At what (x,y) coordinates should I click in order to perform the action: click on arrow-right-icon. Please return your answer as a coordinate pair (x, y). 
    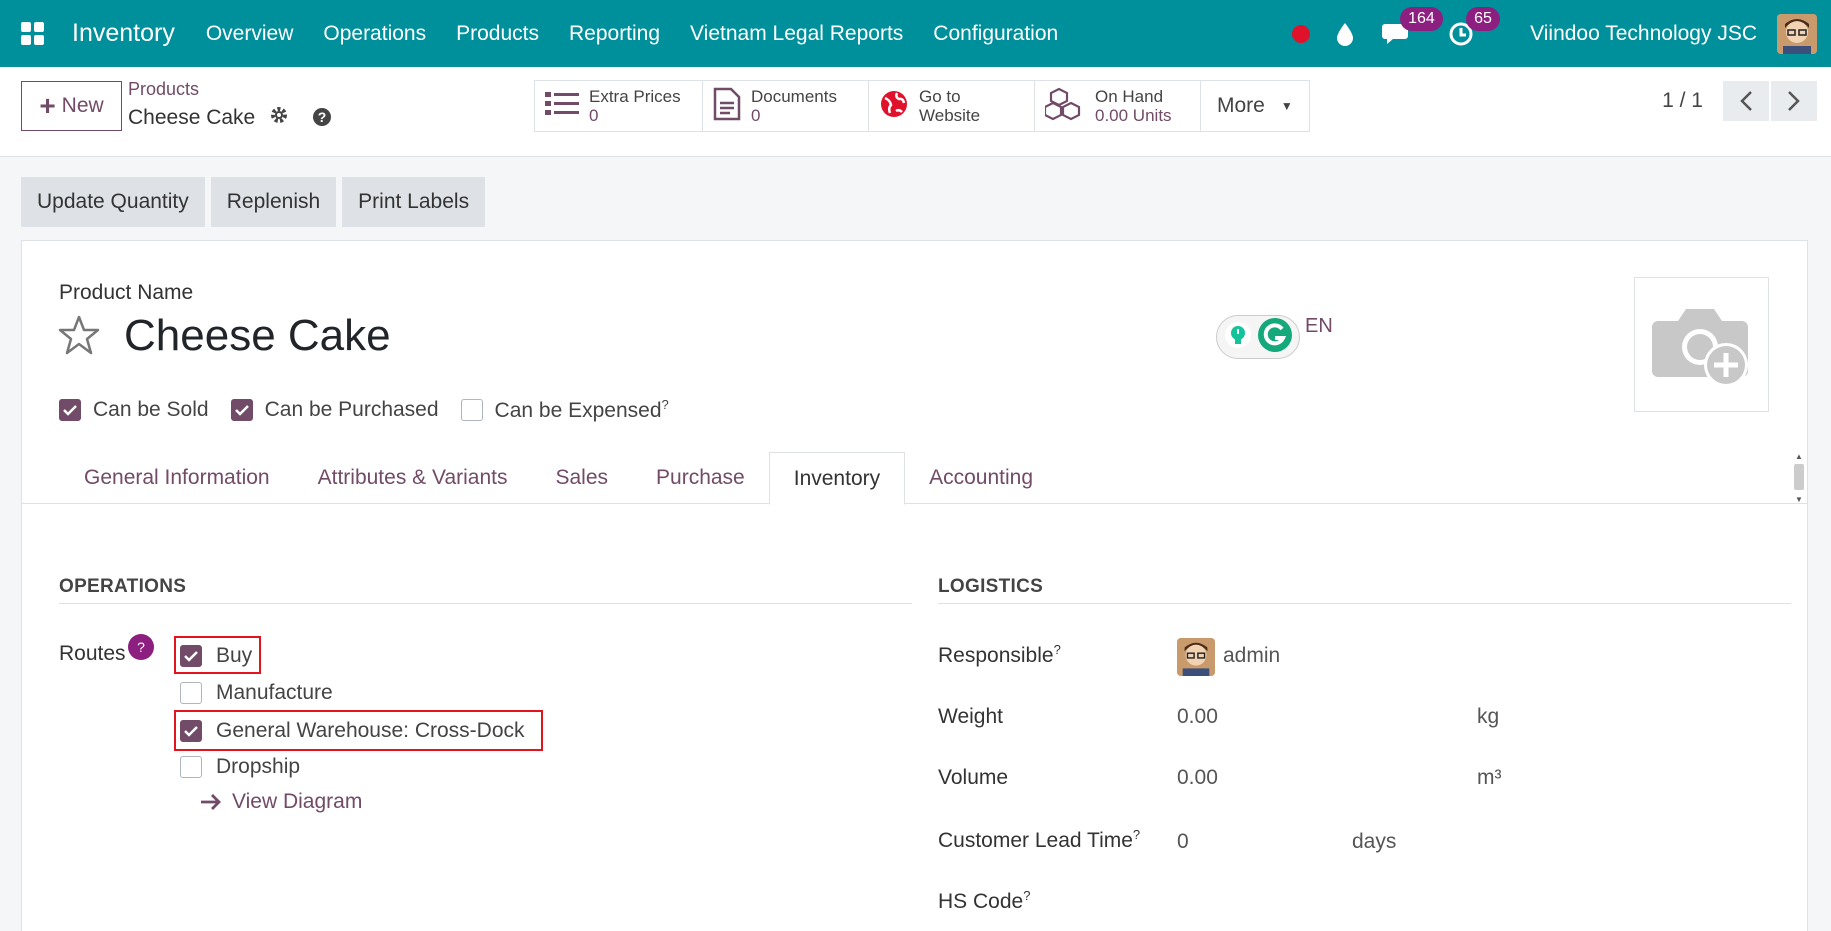
    Looking at the image, I should click on (211, 802).